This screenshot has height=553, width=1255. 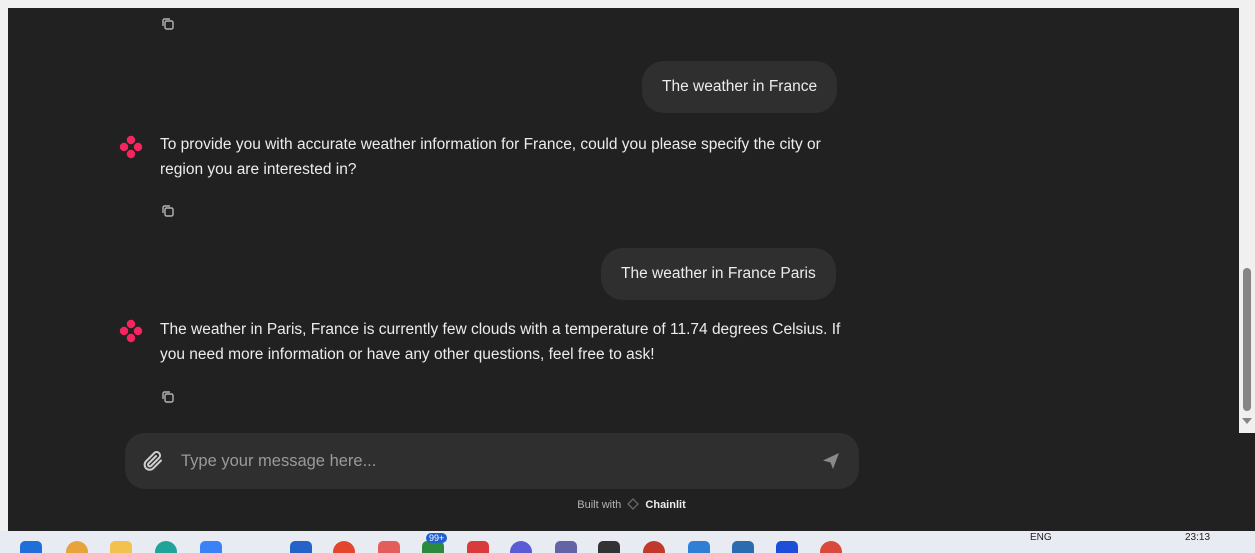 I want to click on edge-icon, so click(x=166, y=547).